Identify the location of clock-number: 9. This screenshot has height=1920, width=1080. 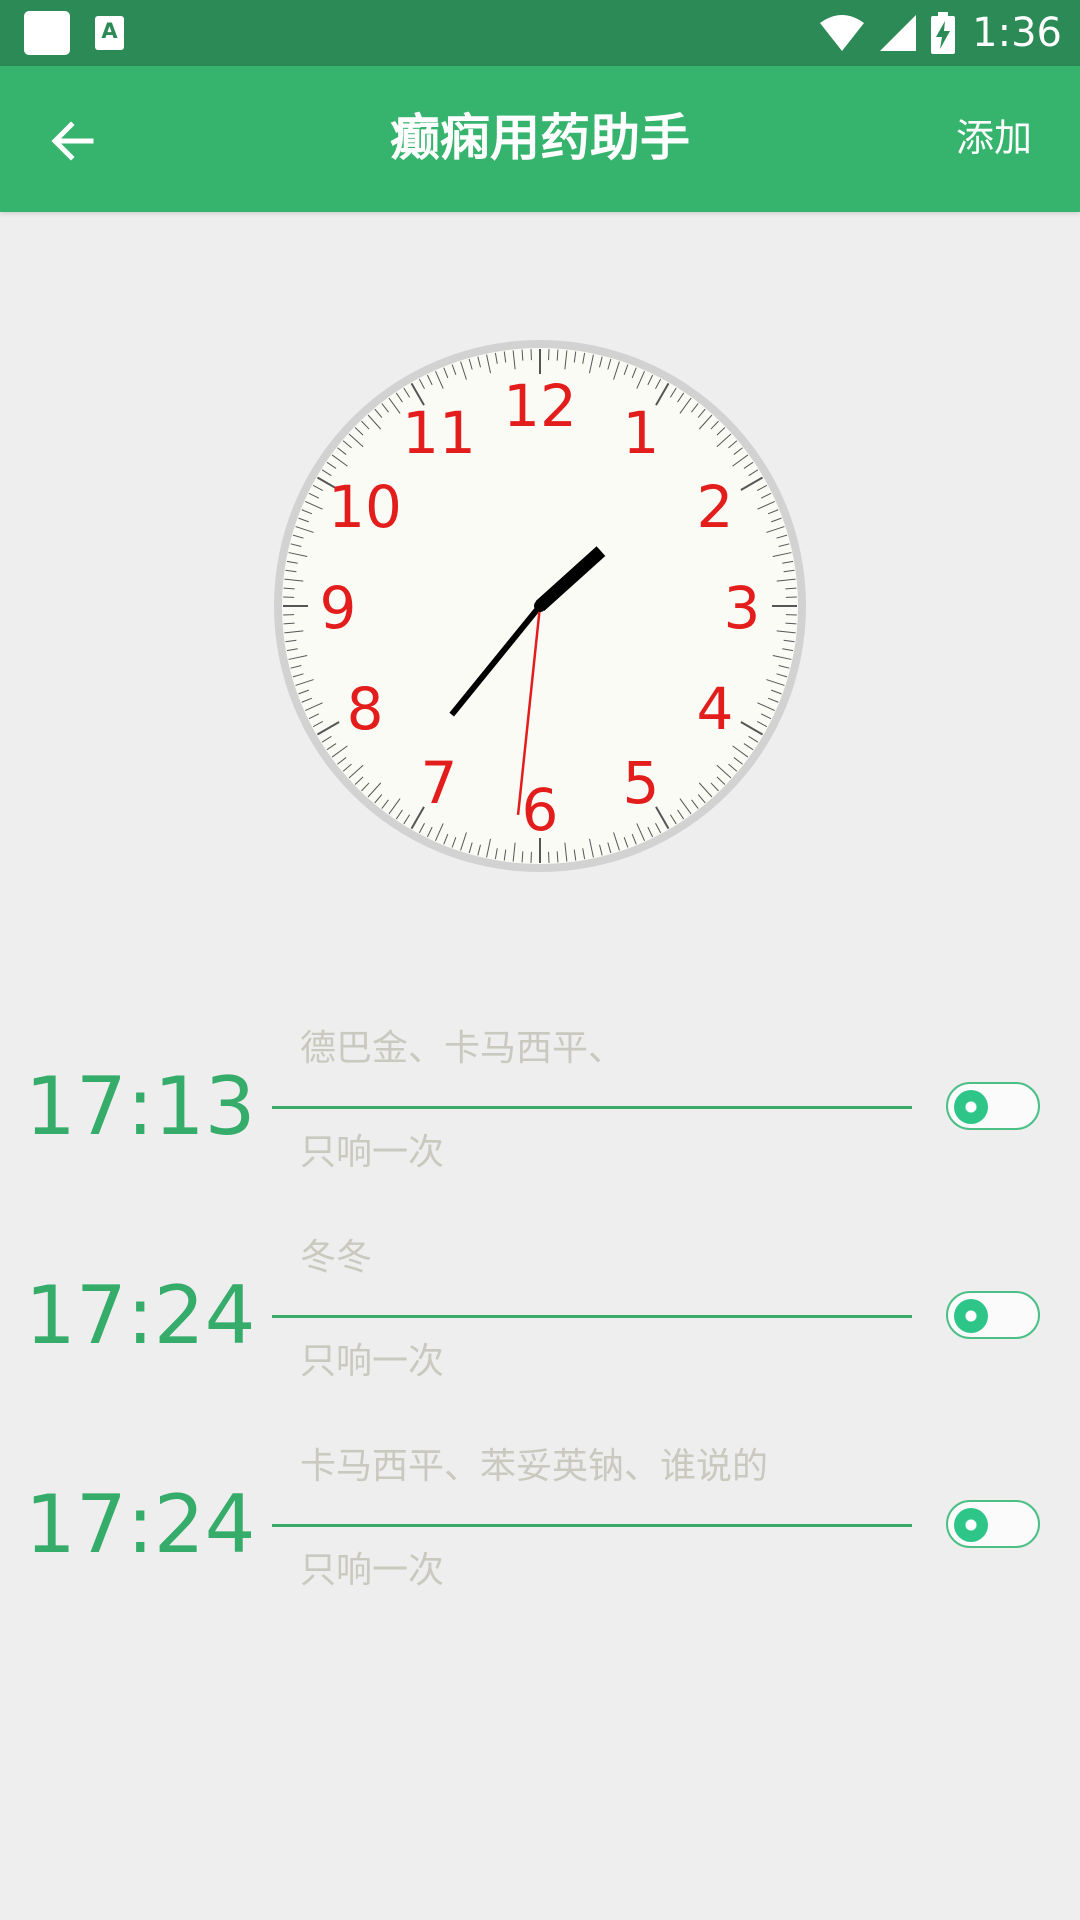
(338, 608).